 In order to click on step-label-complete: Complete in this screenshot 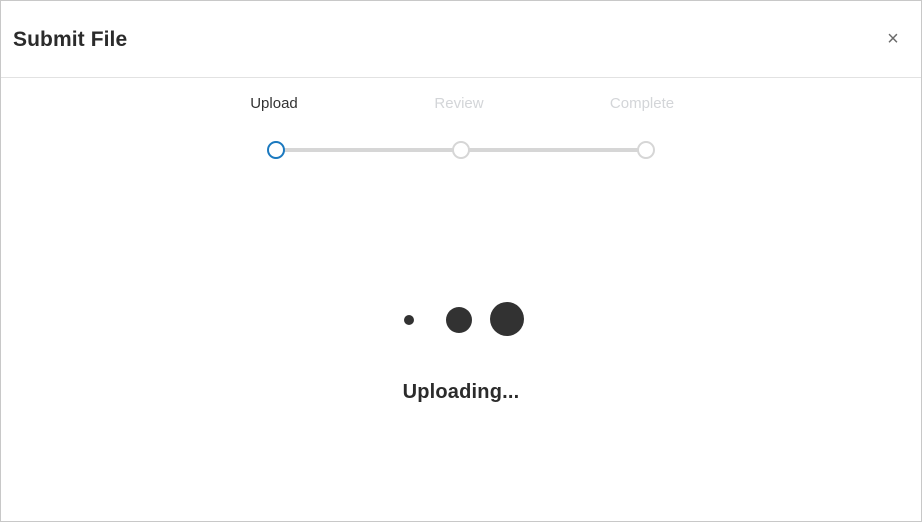, I will do `click(642, 103)`.